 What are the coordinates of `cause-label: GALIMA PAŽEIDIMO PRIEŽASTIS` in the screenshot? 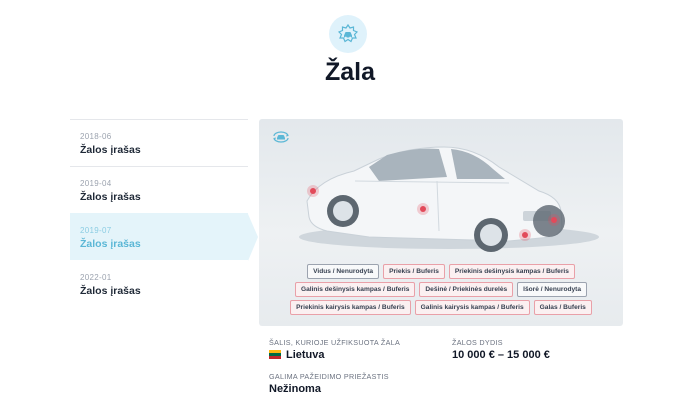 It's located at (329, 376).